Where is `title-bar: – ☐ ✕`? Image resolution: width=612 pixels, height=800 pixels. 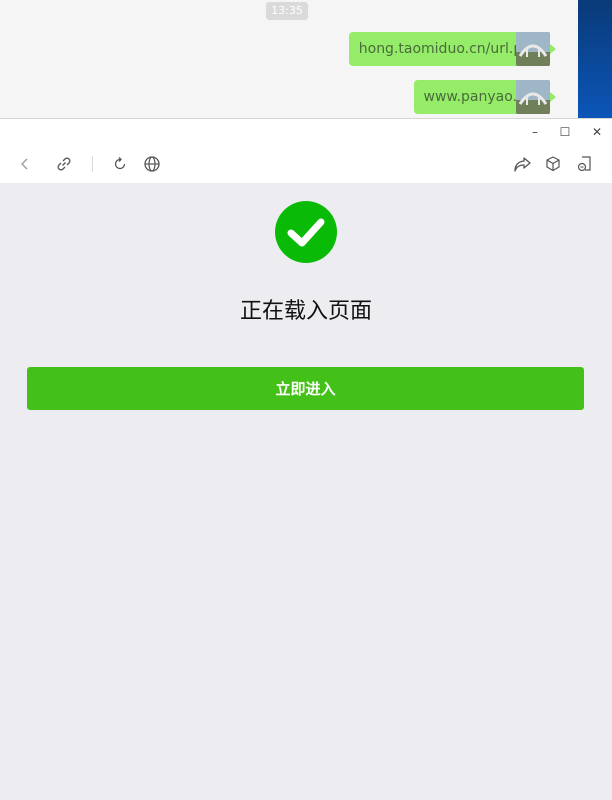
title-bar: – ☐ ✕ is located at coordinates (306, 132).